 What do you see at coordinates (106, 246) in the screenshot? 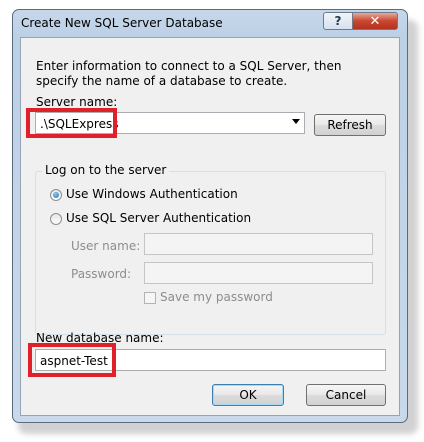
I see `username-label: User name:` at bounding box center [106, 246].